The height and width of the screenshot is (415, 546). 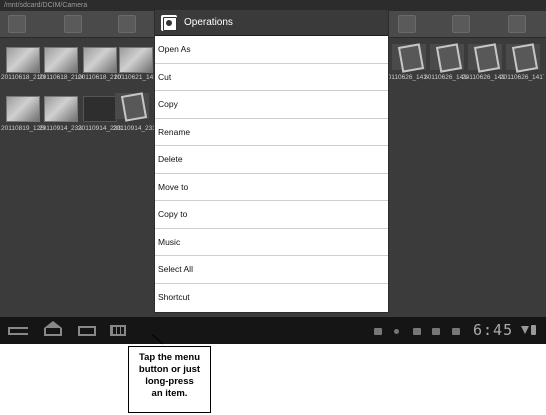 I want to click on callout-line-3: long-press, so click(x=169, y=381).